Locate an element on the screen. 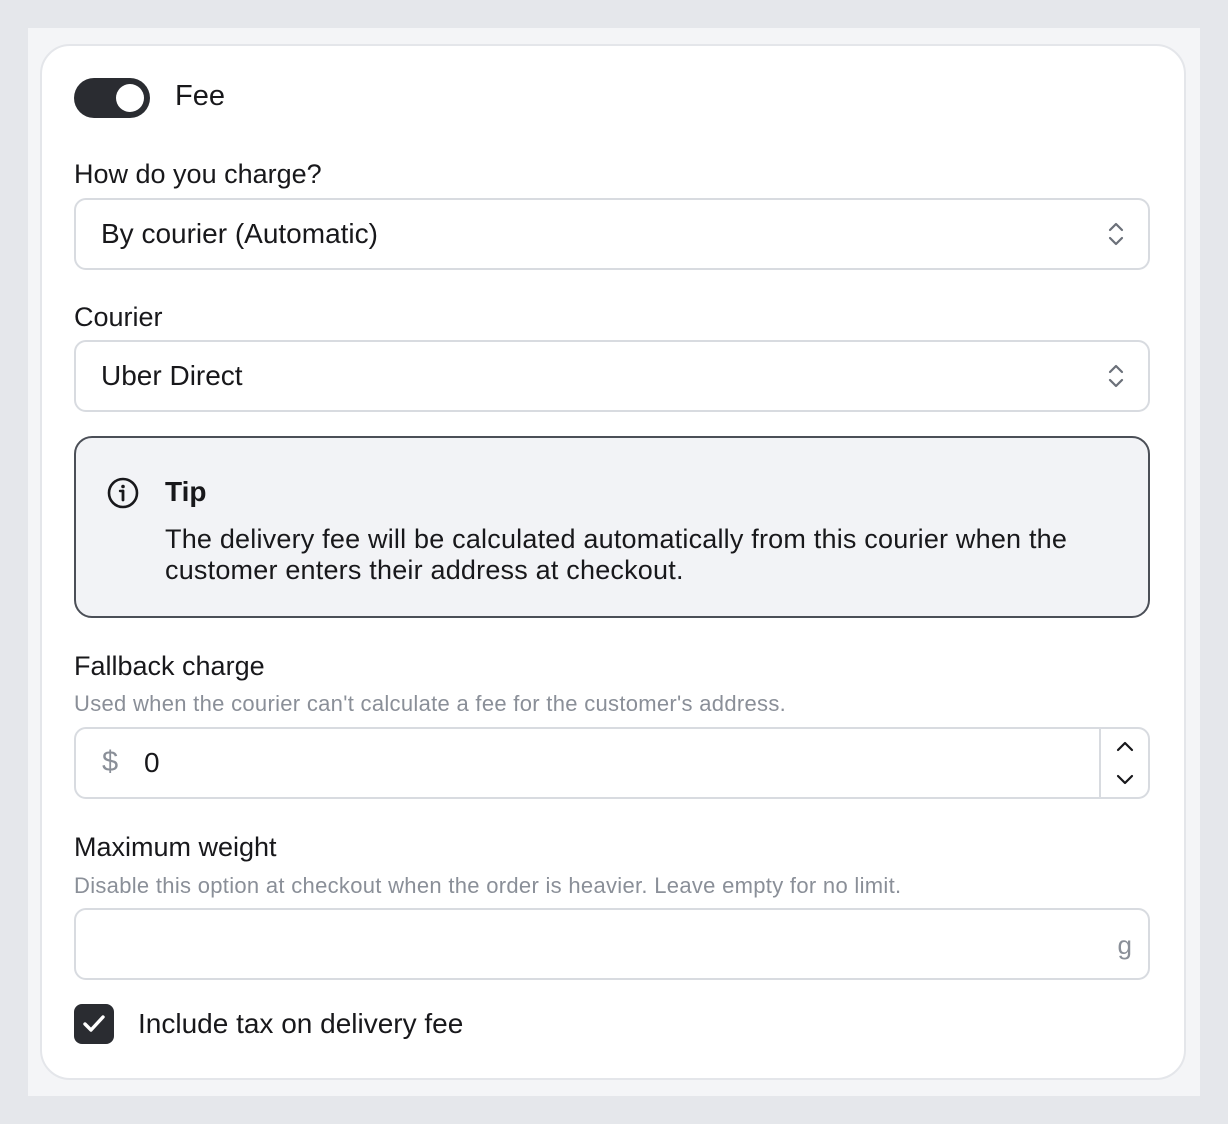 The image size is (1228, 1124). chevron-down-icon is located at coordinates (1125, 779).